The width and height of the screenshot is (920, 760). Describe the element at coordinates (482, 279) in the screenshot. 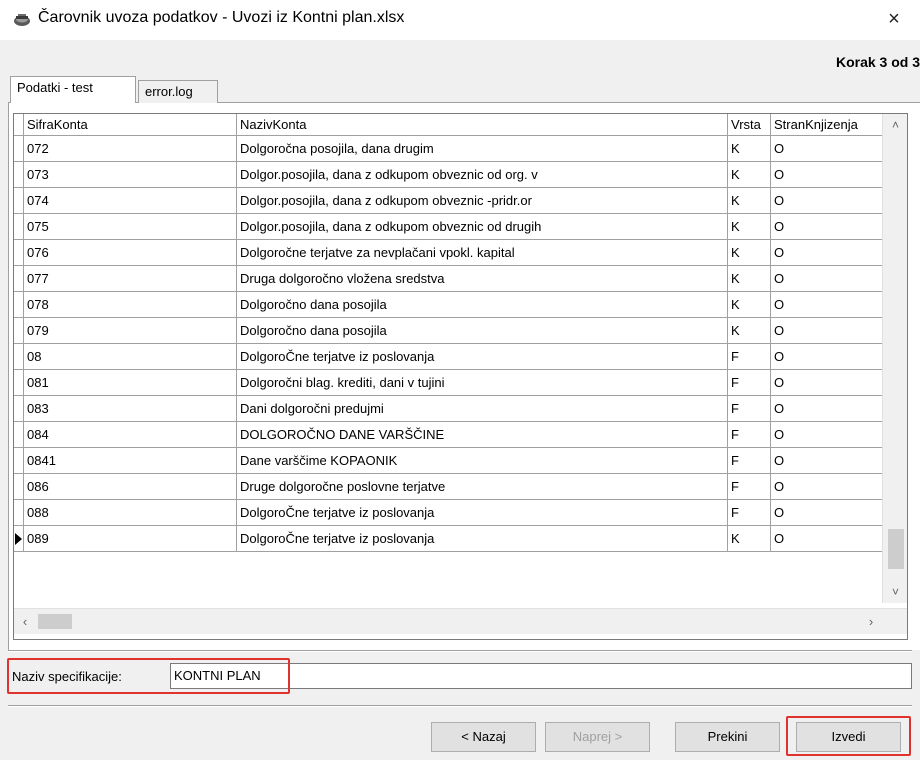

I see `cell-nazivkonta: Druga dolgoročno vložena sredstva` at that location.